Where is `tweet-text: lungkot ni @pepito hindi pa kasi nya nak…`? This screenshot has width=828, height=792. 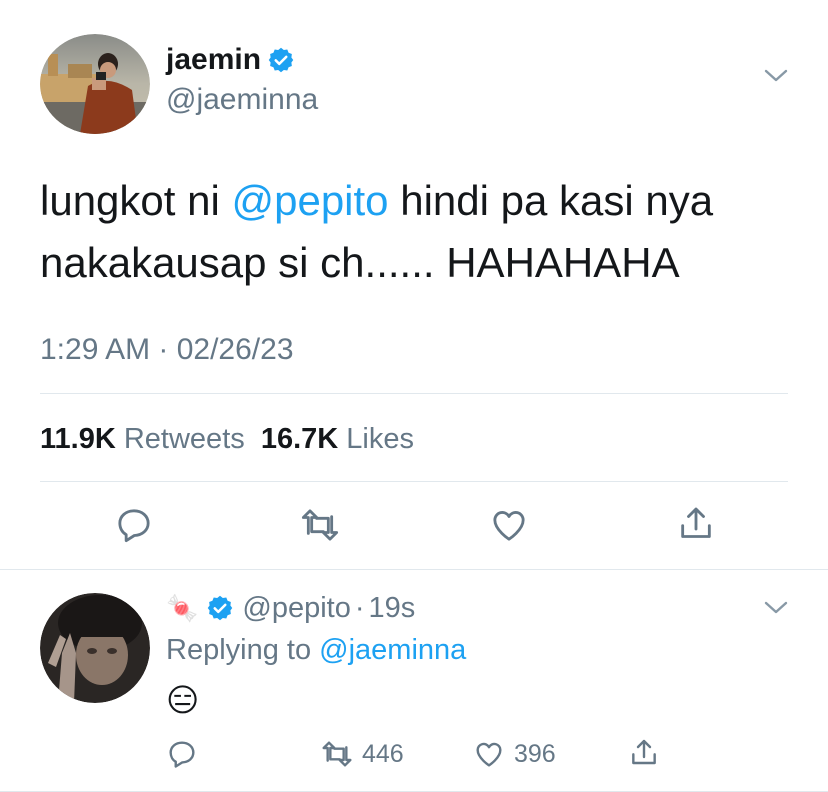
tweet-text: lungkot ni @pepito hindi pa kasi nya nak… is located at coordinates (420, 232).